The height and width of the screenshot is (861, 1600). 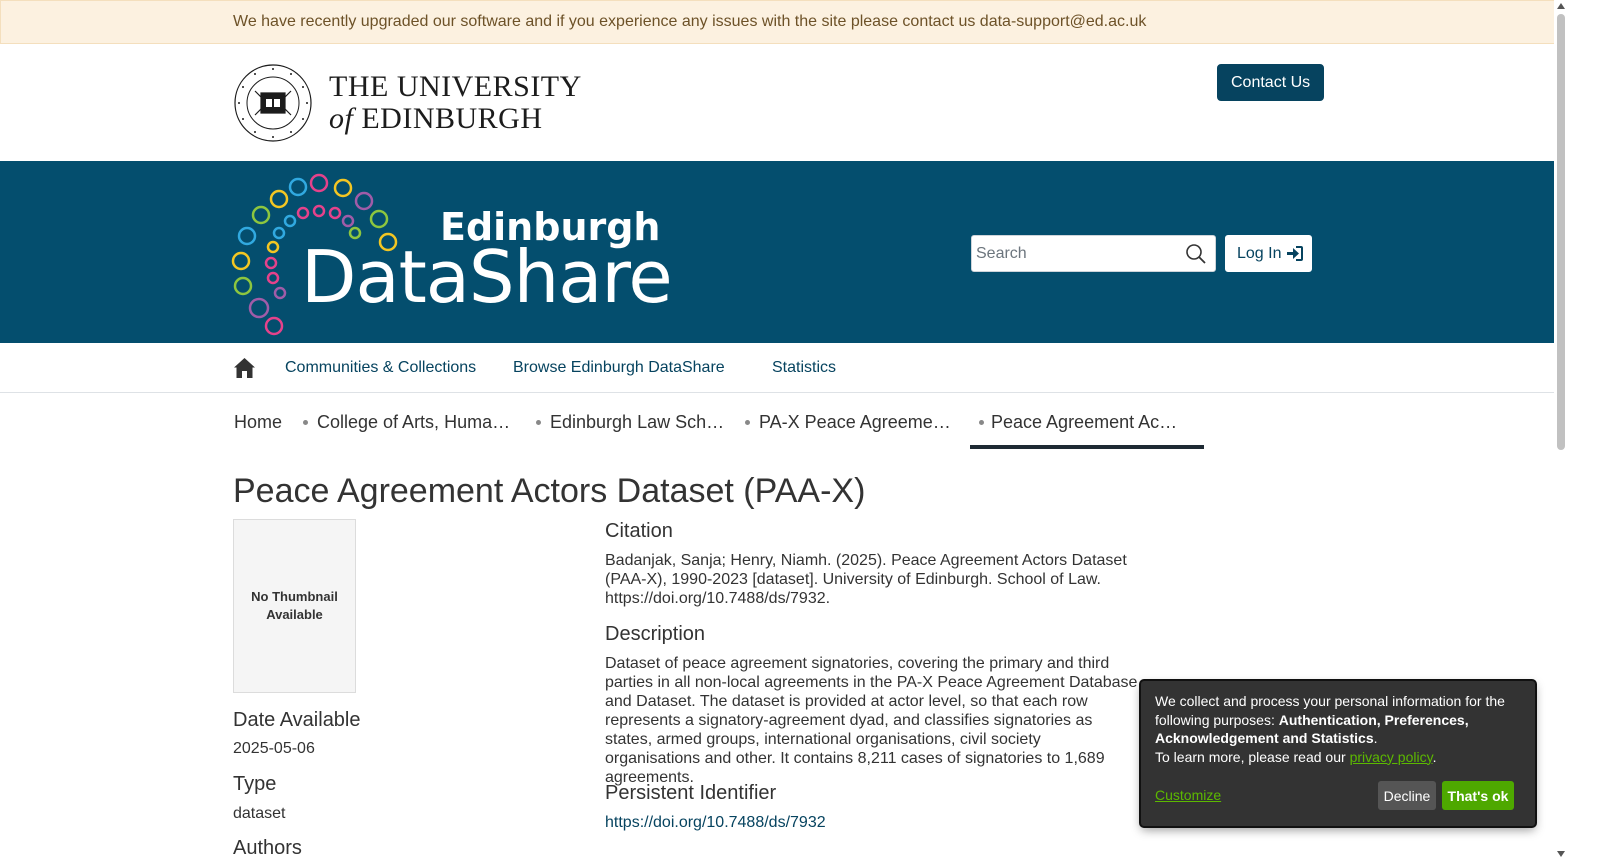 What do you see at coordinates (274, 748) in the screenshot?
I see `date-available-value: 2025-05-06` at bounding box center [274, 748].